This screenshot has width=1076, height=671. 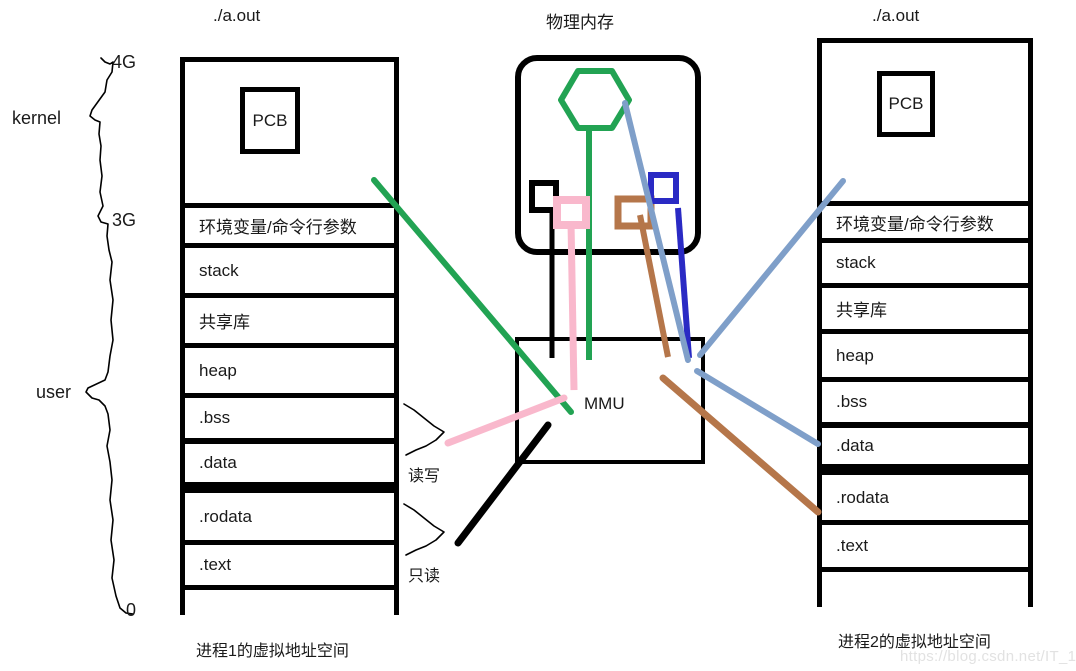 I want to click on read-only-label: 只读, so click(x=424, y=576).